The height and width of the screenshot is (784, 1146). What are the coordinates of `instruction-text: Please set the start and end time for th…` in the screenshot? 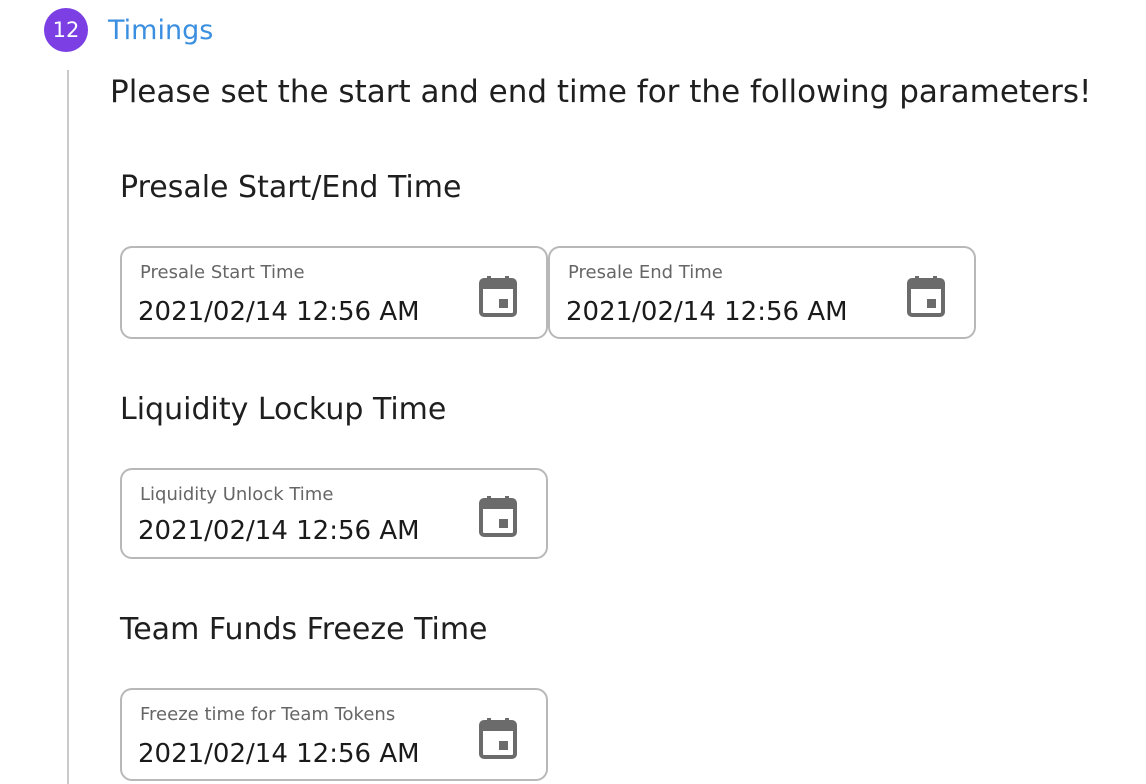 It's located at (601, 92).